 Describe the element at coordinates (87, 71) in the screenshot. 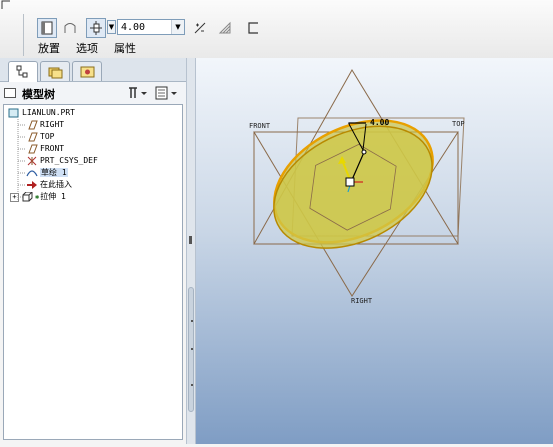

I see `tab-favorites` at that location.